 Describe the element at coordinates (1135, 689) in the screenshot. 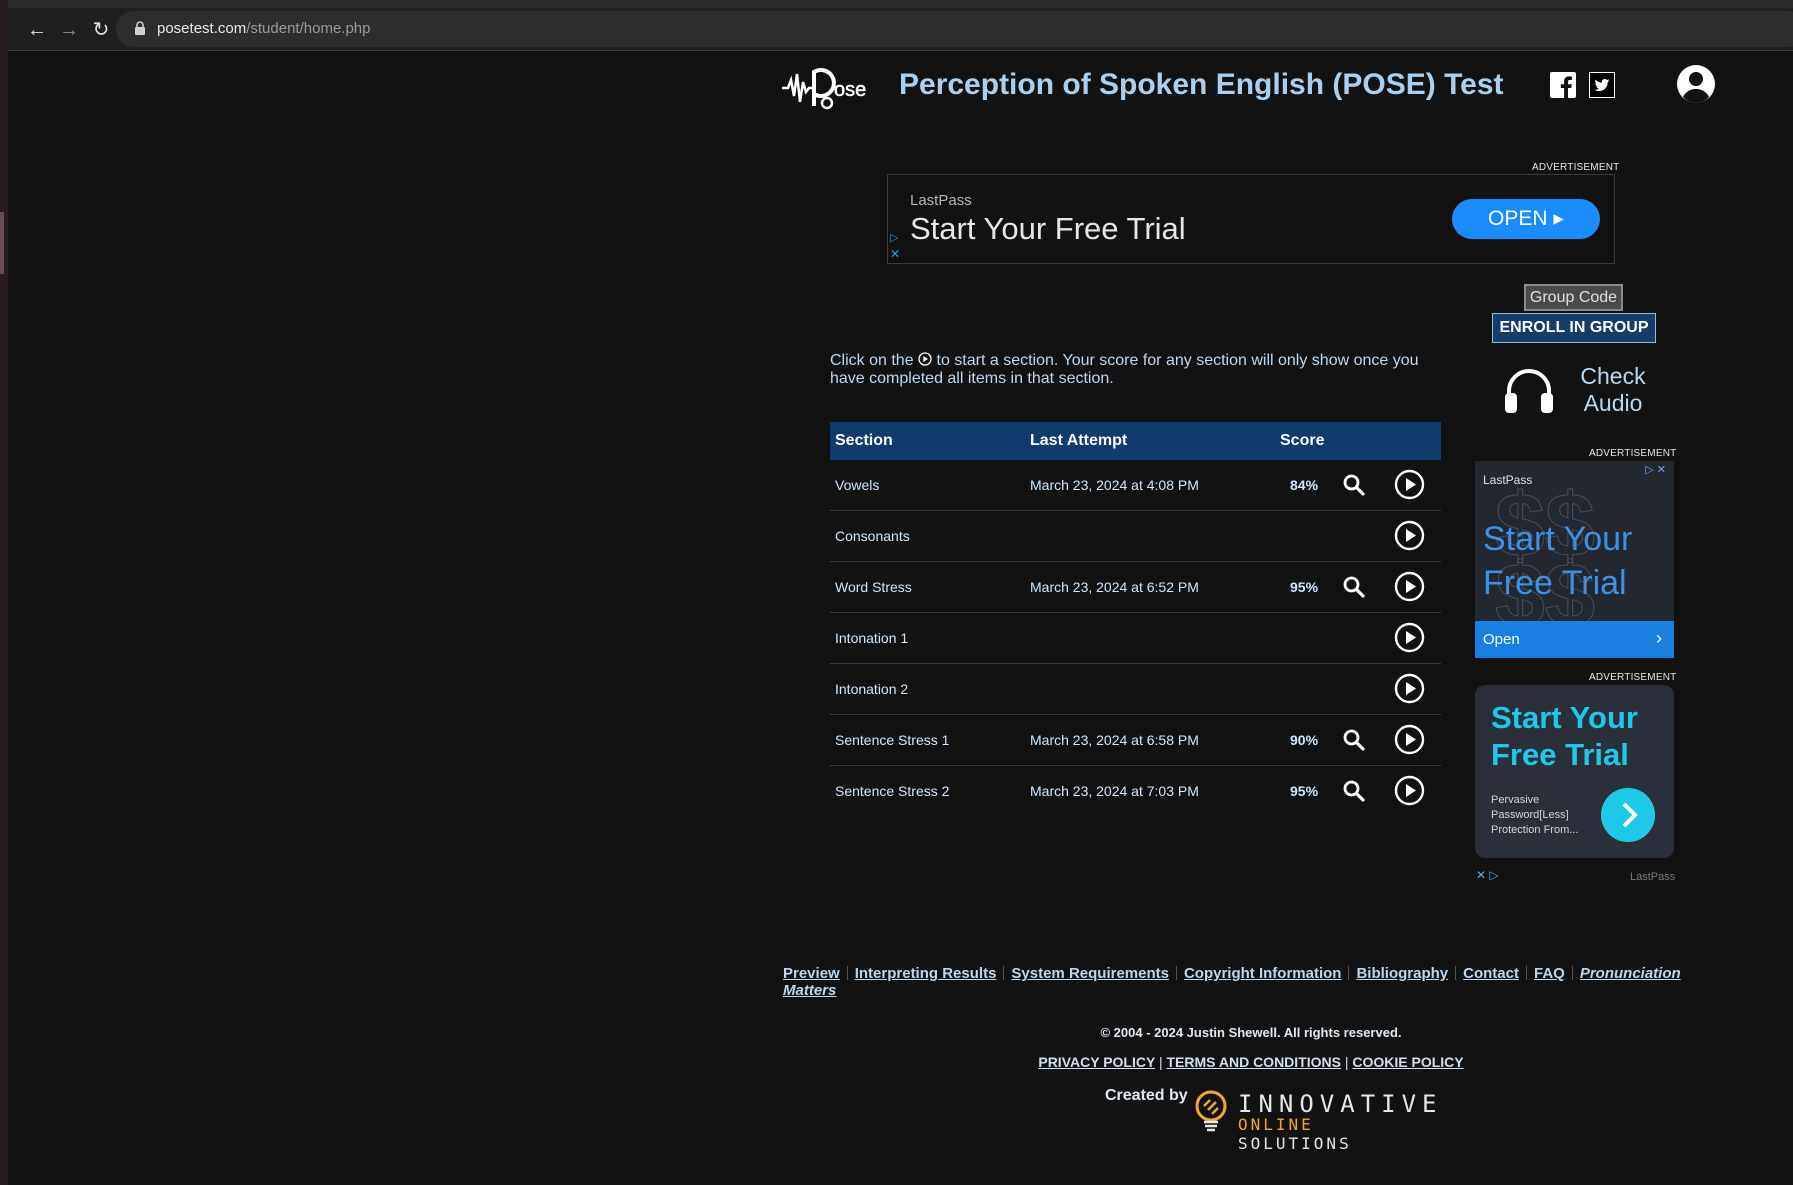

I see `table-row: Intonation 2` at that location.